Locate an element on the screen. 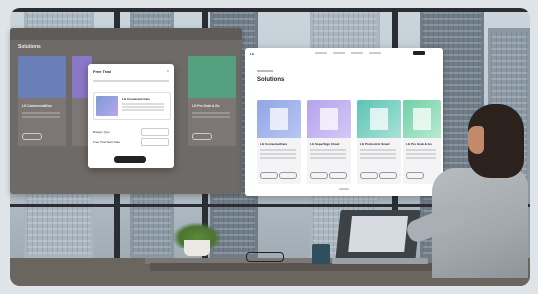  desk-edge is located at coordinates (315, 267).